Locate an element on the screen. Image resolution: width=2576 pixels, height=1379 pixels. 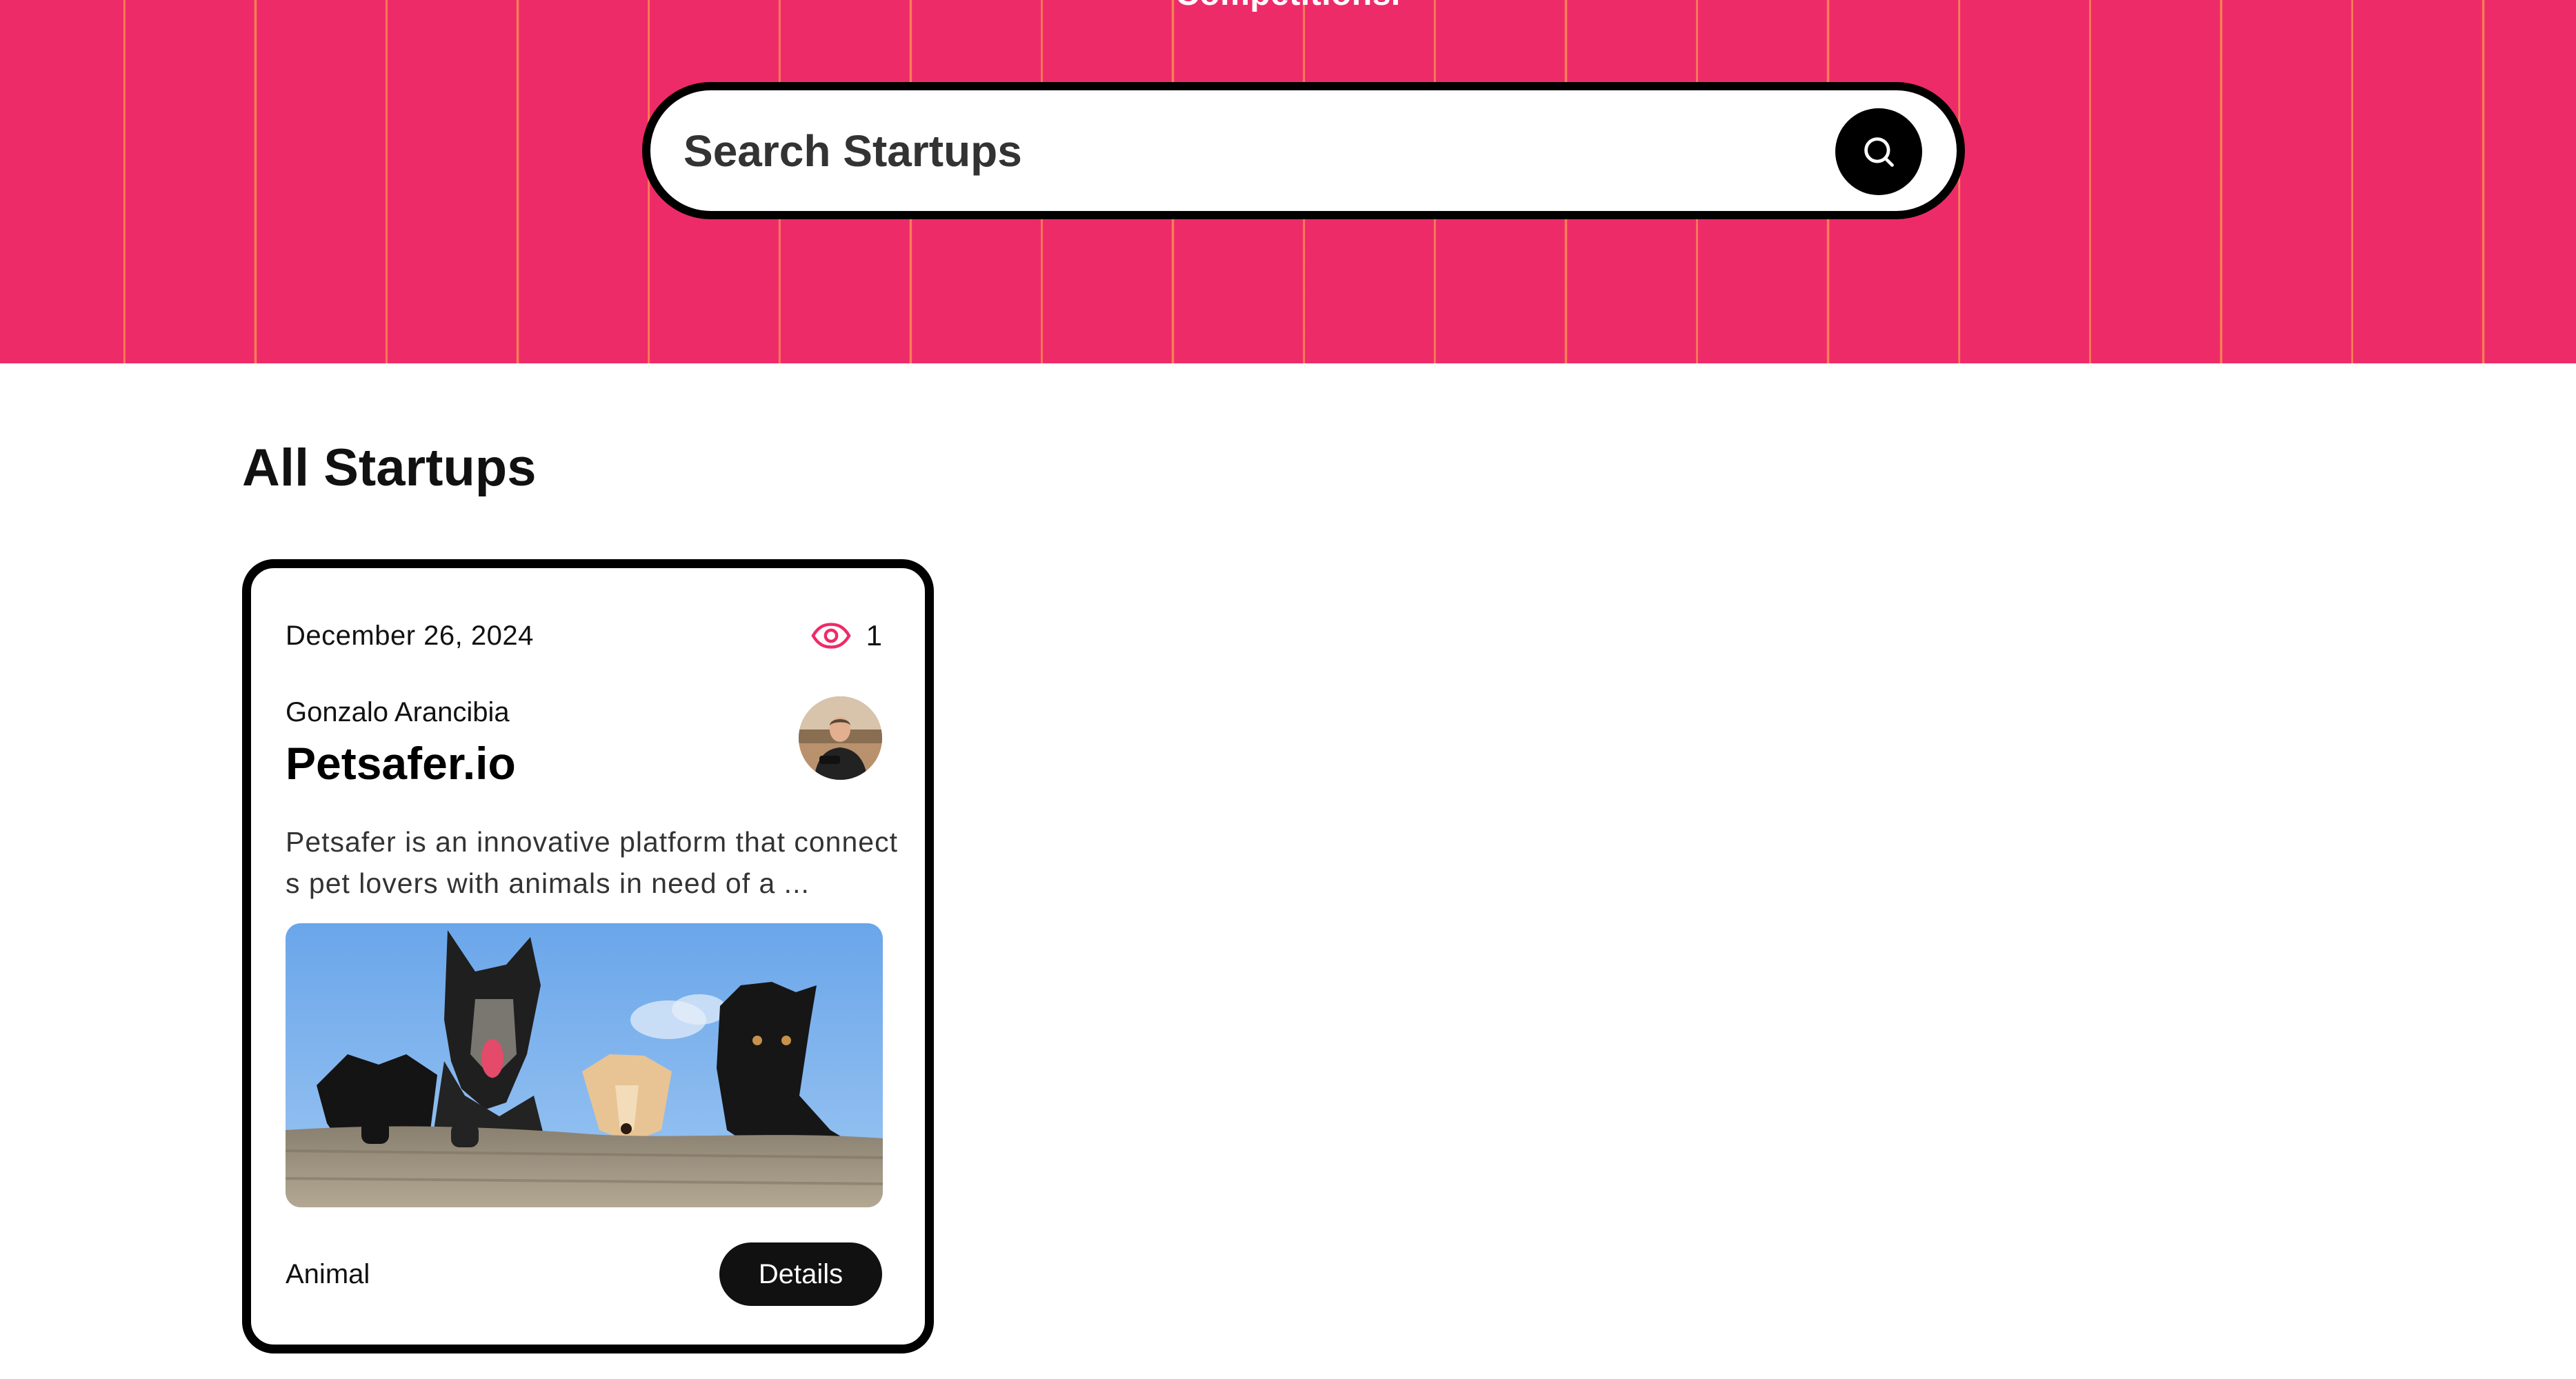
search-form is located at coordinates (1303, 150).